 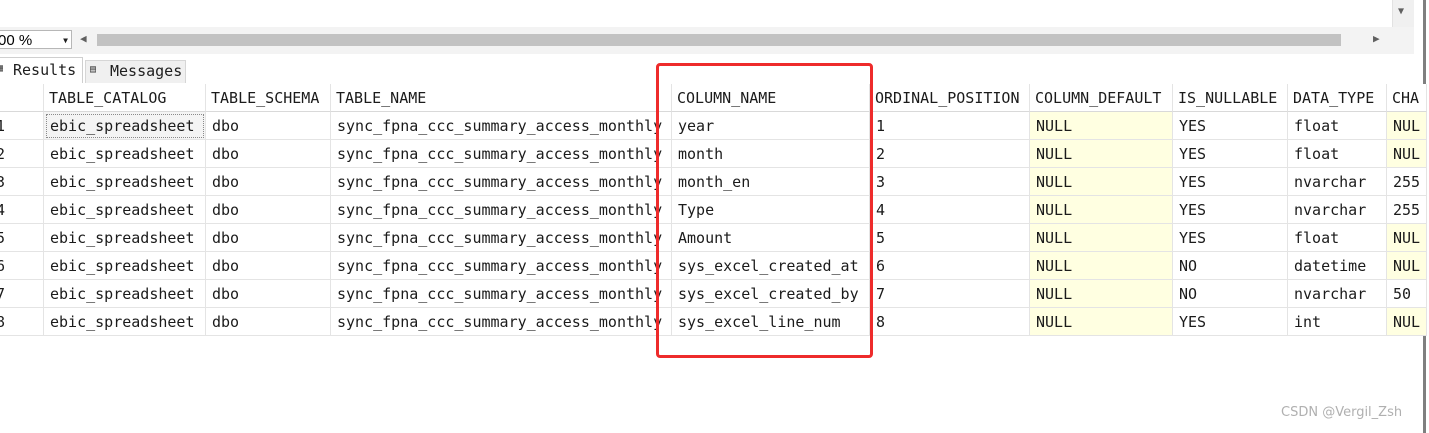 I want to click on grid-cell: month_en, so click(x=771, y=182).